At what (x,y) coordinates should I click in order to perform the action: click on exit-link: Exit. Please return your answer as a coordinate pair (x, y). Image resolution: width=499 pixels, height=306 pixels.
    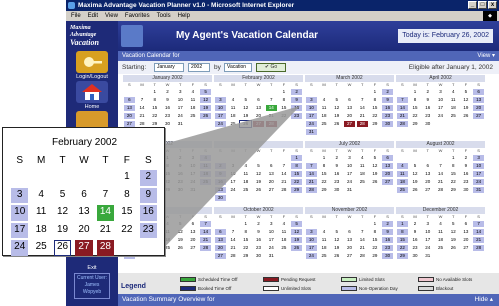
    Looking at the image, I should click on (92, 268).